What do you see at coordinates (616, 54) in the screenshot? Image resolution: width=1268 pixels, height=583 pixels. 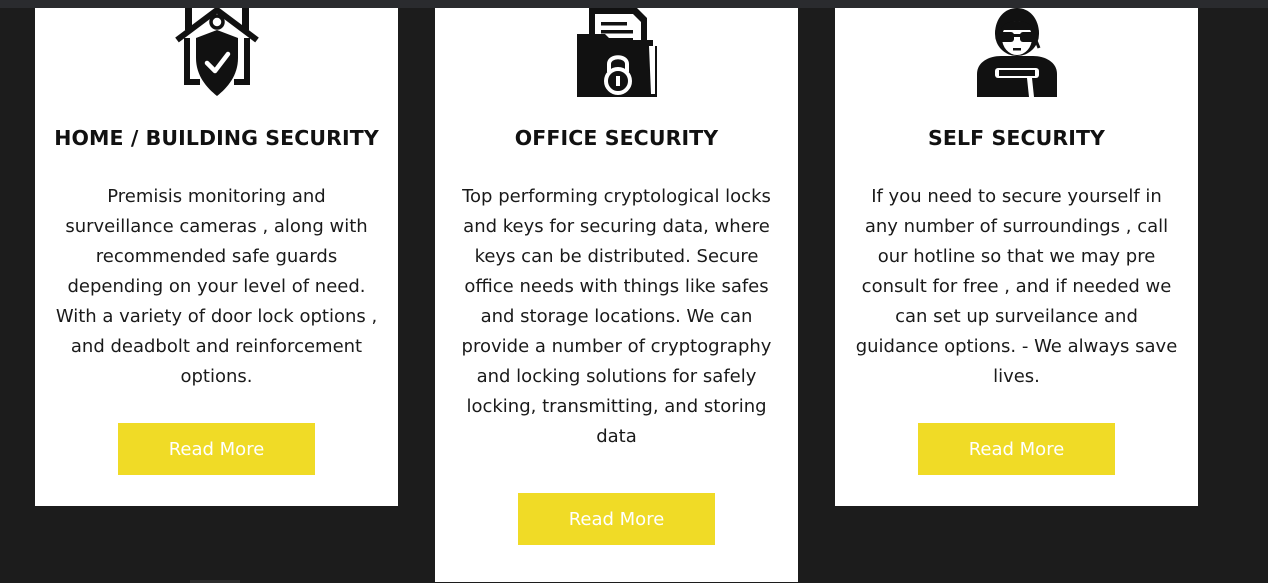 I see `locked-folder-icon` at bounding box center [616, 54].